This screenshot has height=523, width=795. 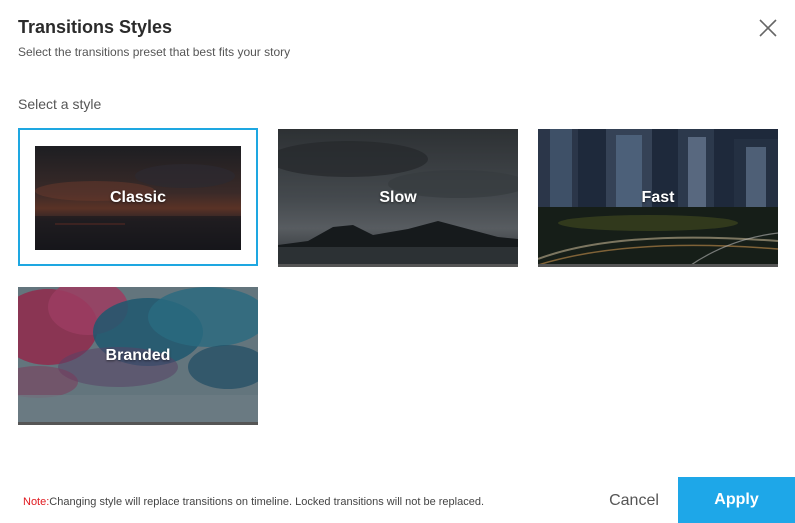 I want to click on close-button, so click(x=768, y=28).